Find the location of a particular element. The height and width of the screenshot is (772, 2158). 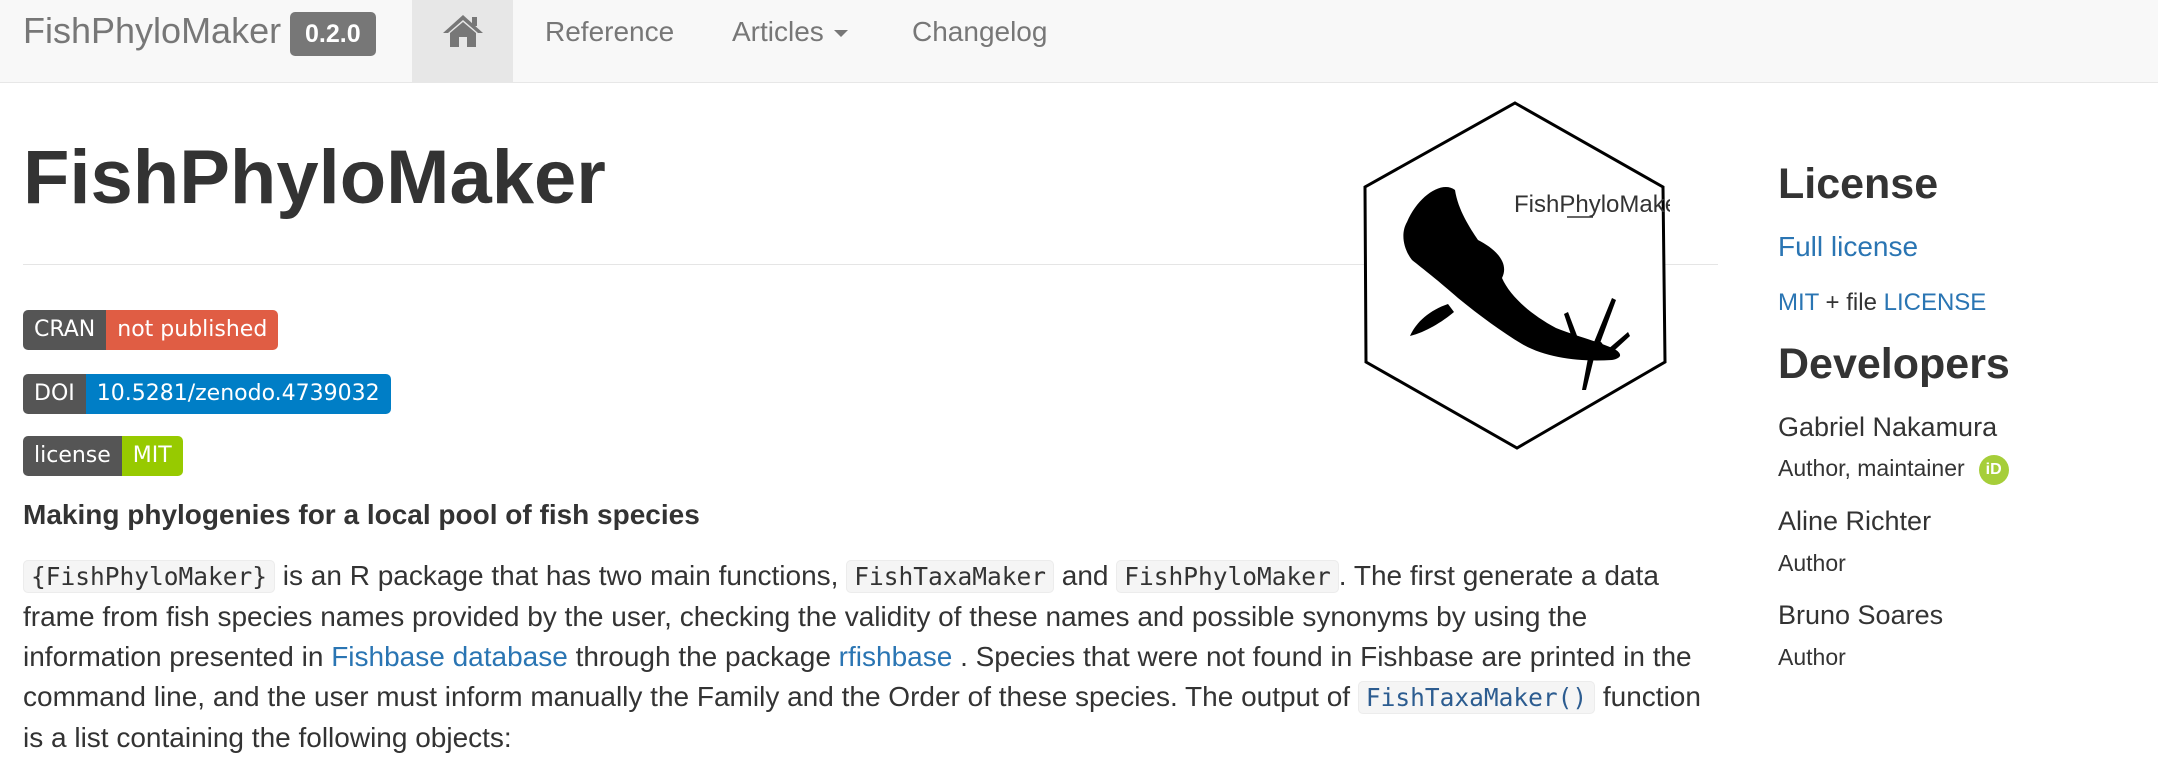

chevron-down-icon is located at coordinates (840, 34).